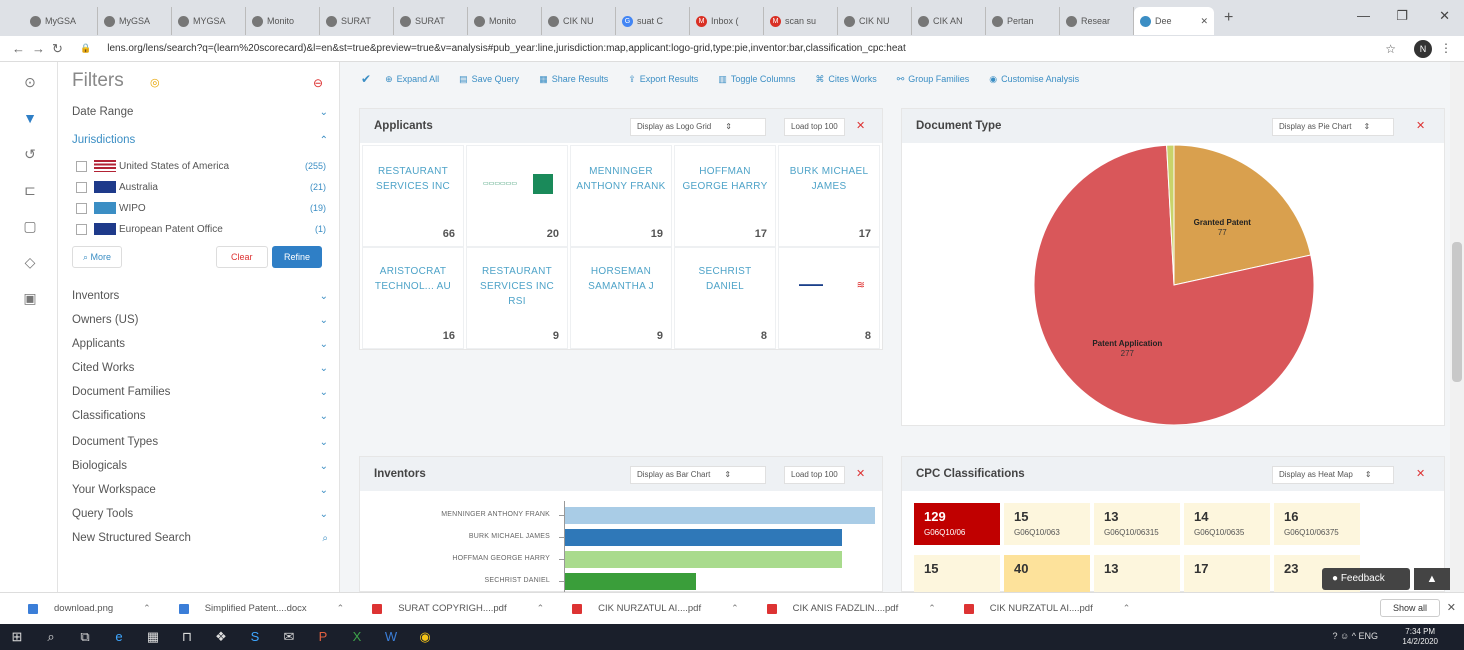 The image size is (1464, 650). Describe the element at coordinates (1047, 576) in the screenshot. I see `heat-cell: 40` at that location.